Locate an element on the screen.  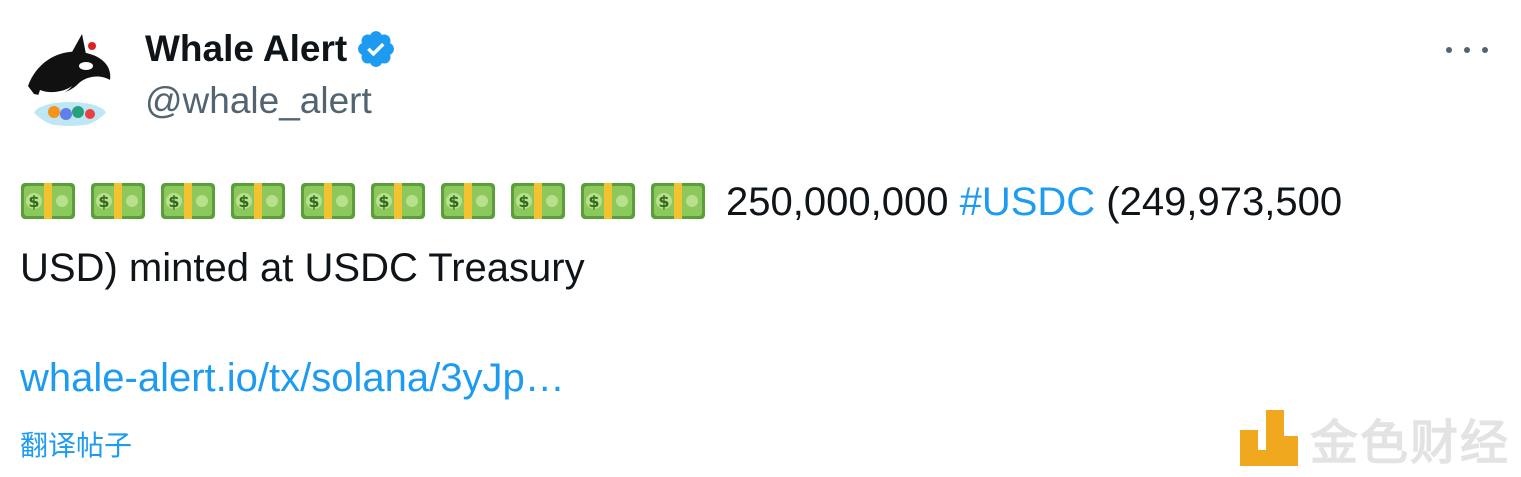
author-name-row: Whale Alert is located at coordinates (271, 49).